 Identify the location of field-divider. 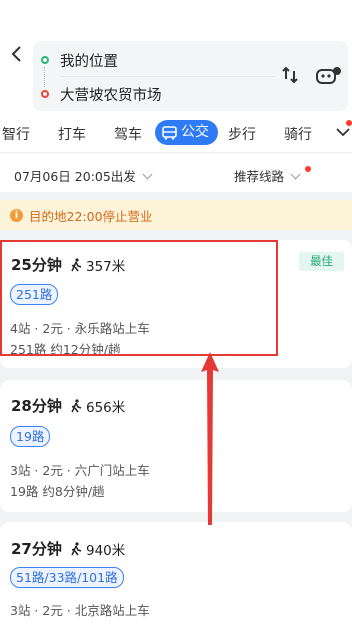
(167, 76).